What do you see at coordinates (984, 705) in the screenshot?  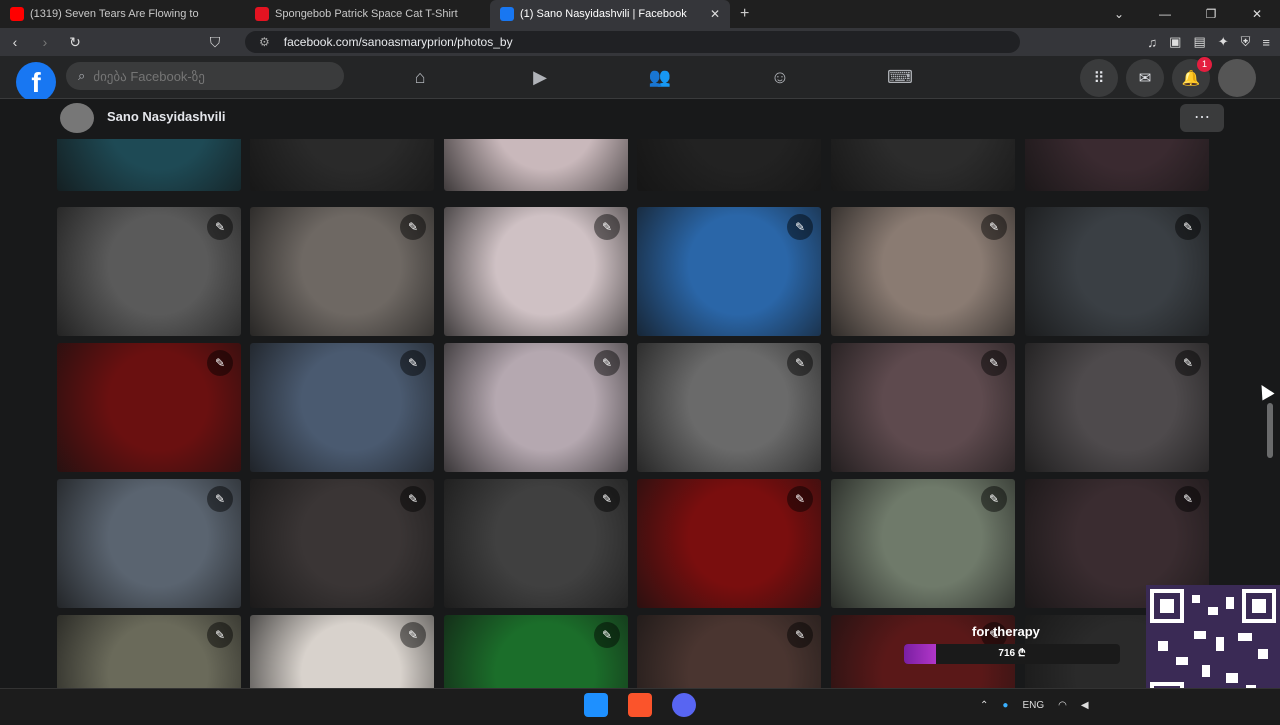 I see `tray-chevron-icon: ⌃` at bounding box center [984, 705].